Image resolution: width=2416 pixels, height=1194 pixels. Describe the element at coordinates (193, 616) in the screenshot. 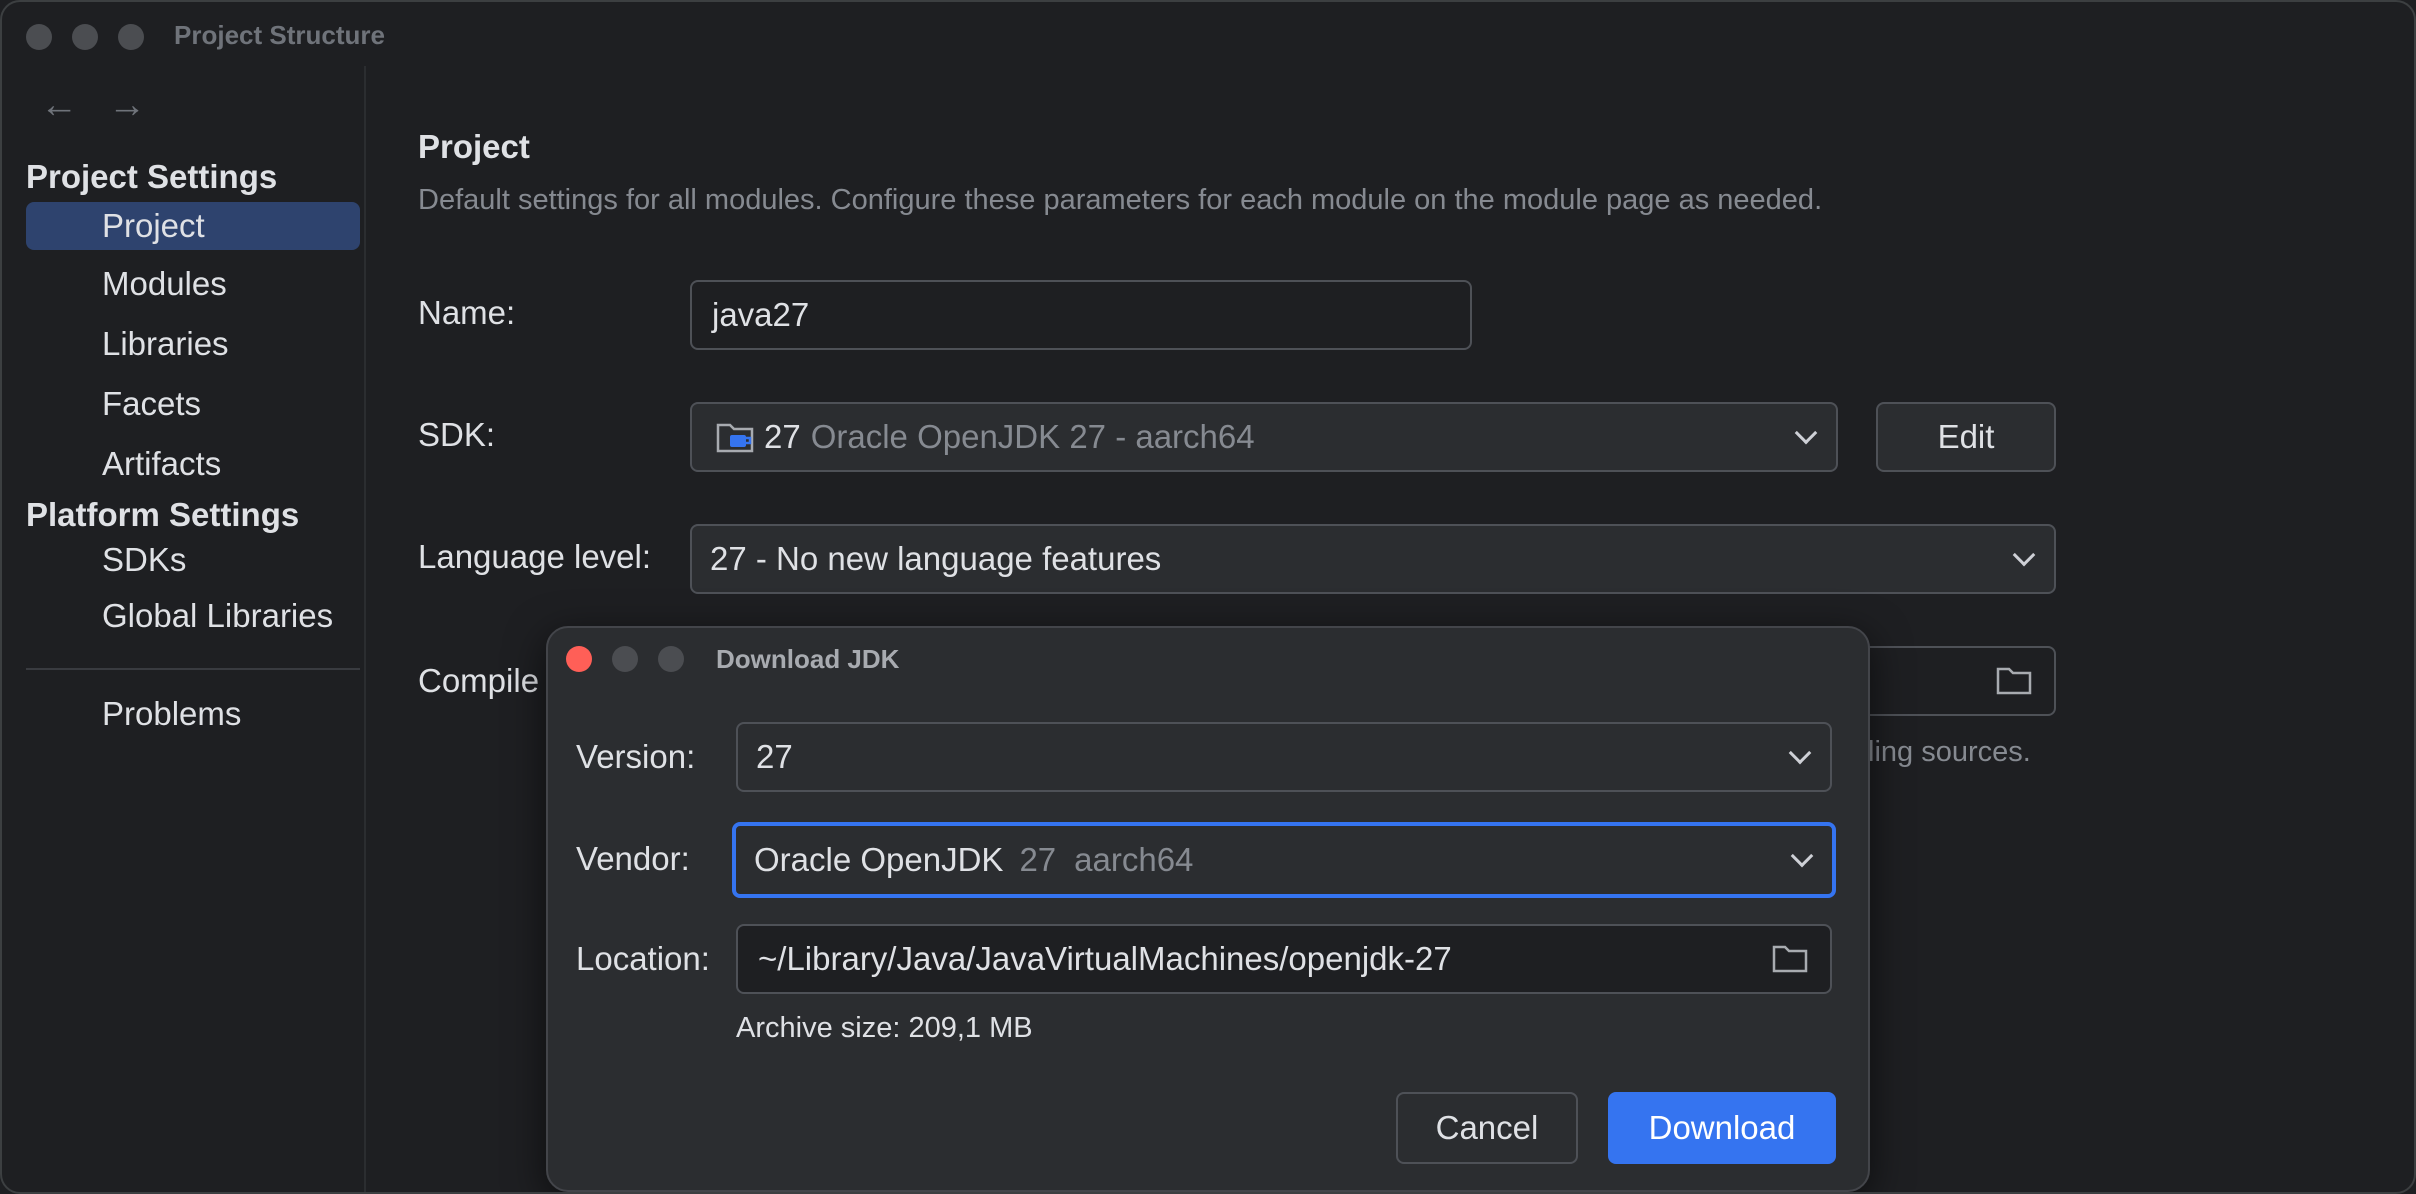

I see `sidebar-item-global-libraries: Global Libraries` at that location.